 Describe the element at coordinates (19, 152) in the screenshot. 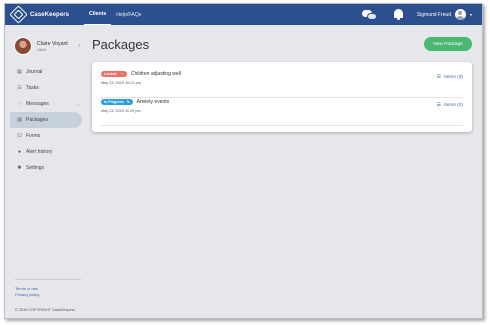

I see `alert-icon: ●` at that location.